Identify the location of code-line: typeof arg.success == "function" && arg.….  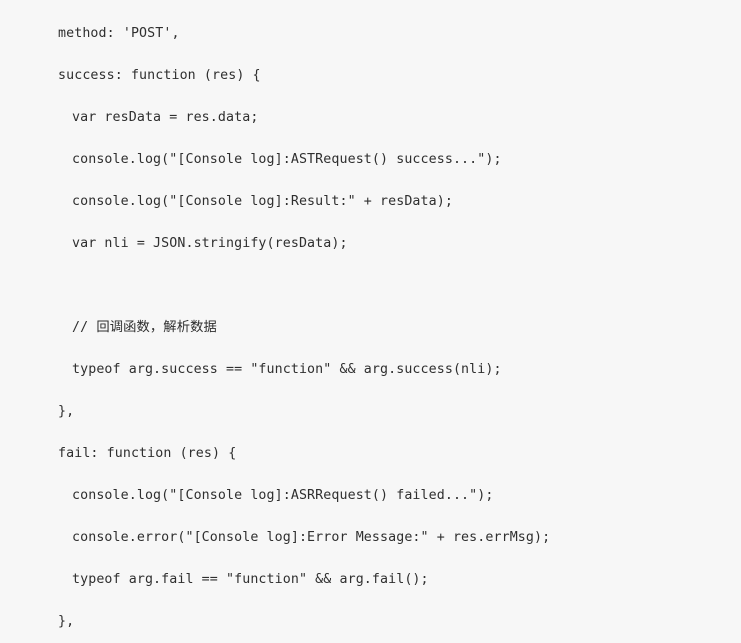
(287, 369).